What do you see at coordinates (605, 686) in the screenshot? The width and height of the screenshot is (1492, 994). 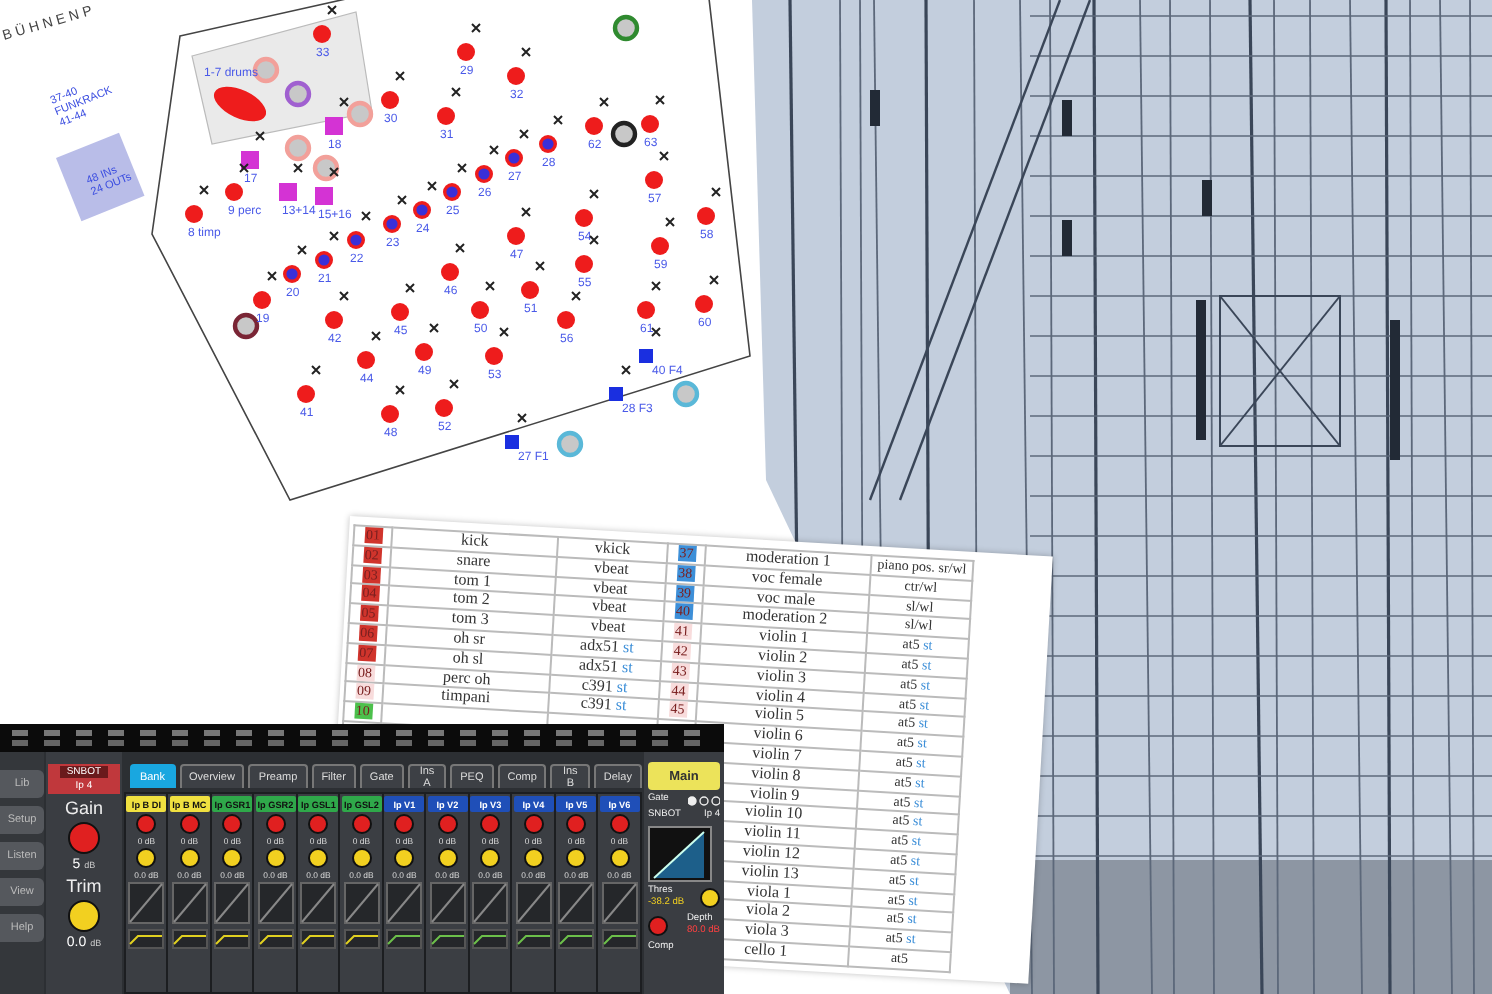 I see `mic-cell: c391 st` at bounding box center [605, 686].